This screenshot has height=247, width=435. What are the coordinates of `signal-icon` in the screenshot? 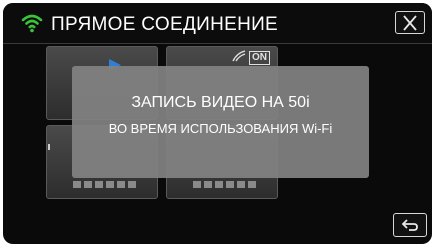 It's located at (239, 56).